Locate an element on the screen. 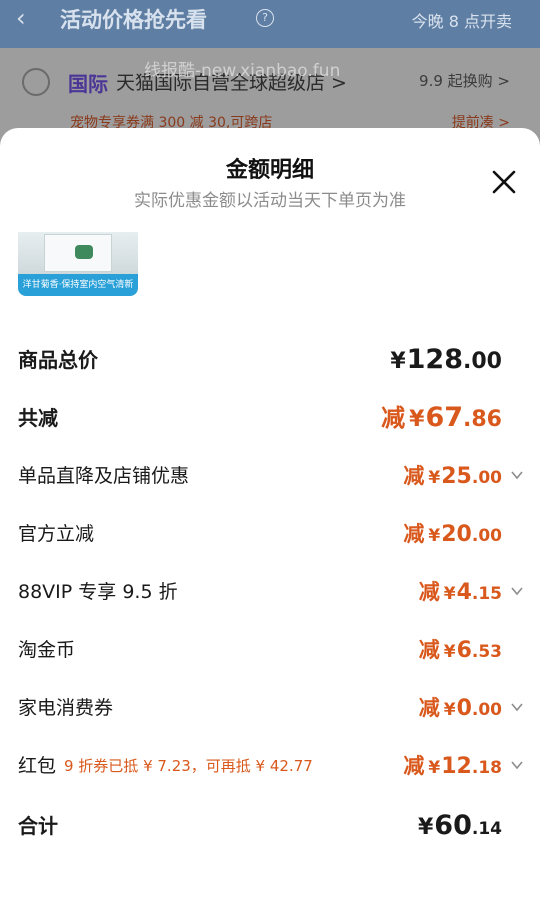 This screenshot has height=910, width=540. appliance-coupon-value: 减 ¥0.00 is located at coordinates (460, 708).